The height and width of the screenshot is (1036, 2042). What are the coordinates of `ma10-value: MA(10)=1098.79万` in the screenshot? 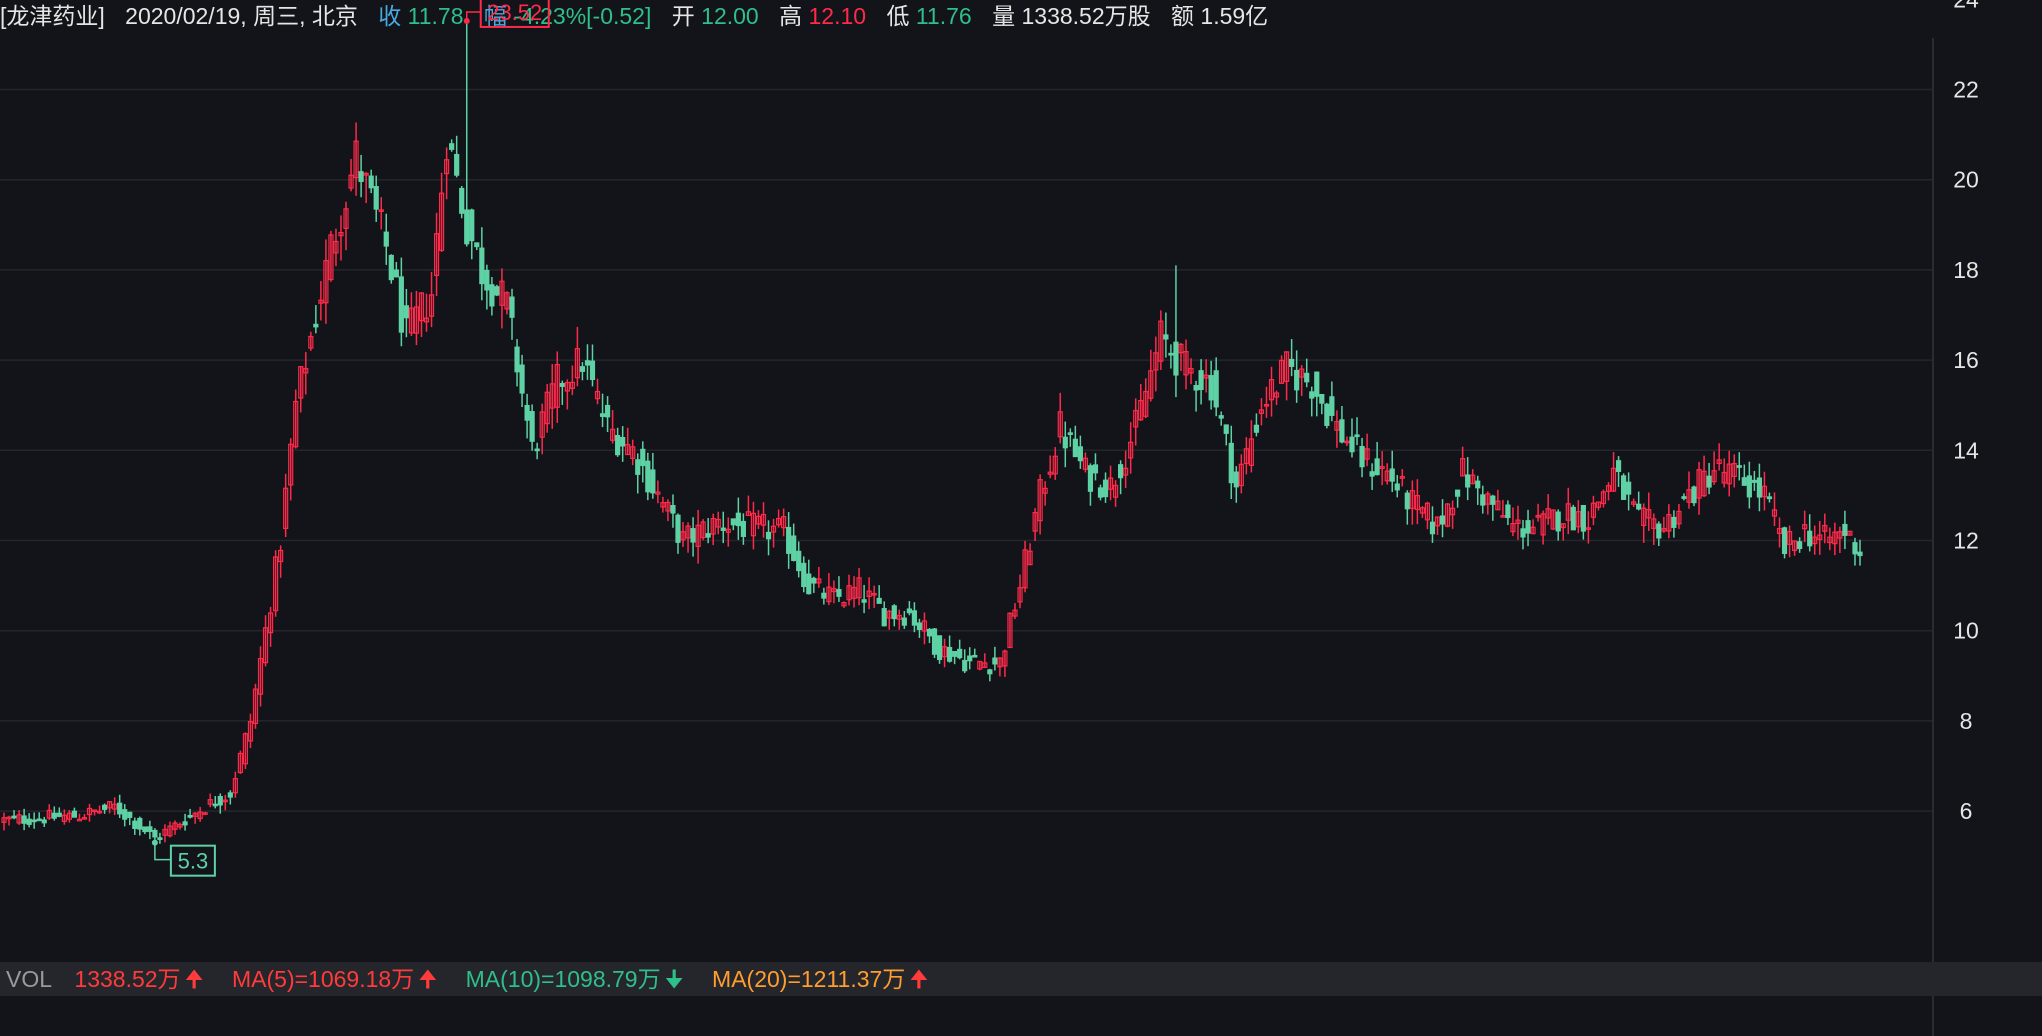 It's located at (563, 979).